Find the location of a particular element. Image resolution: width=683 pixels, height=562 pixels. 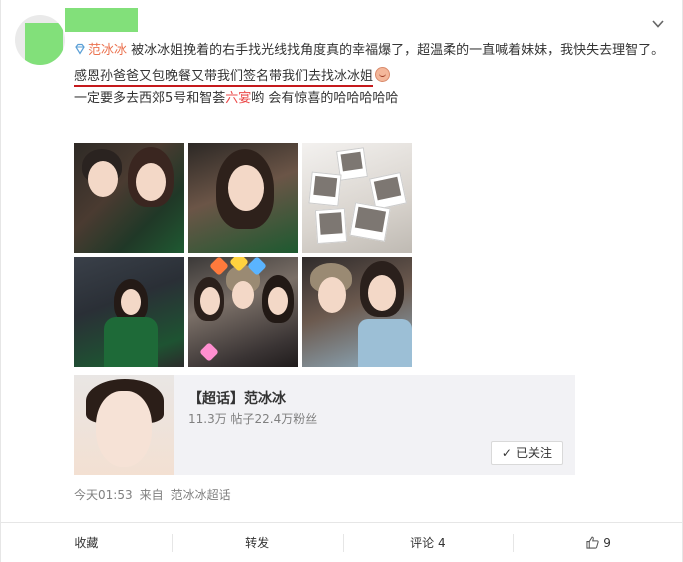

chevron-down-icon is located at coordinates (658, 24).